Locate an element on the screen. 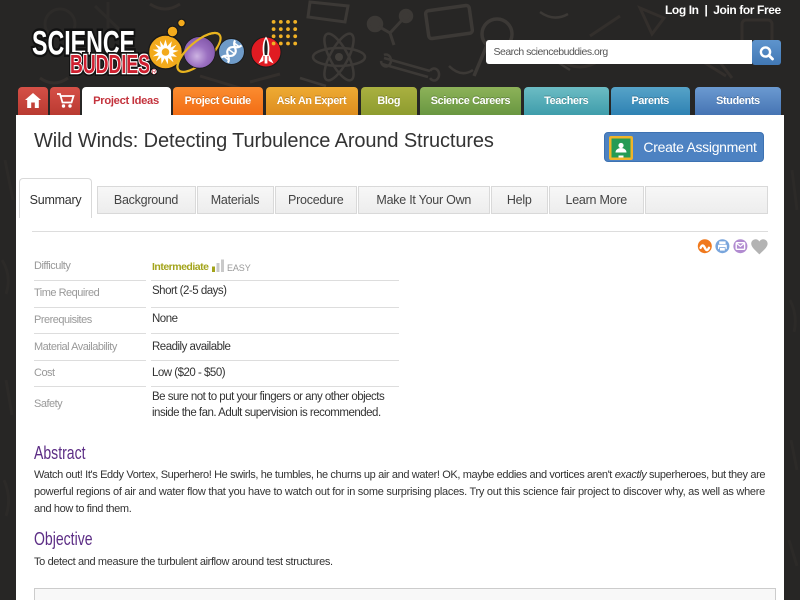  svg-text: R is located at coordinates (154, 73).